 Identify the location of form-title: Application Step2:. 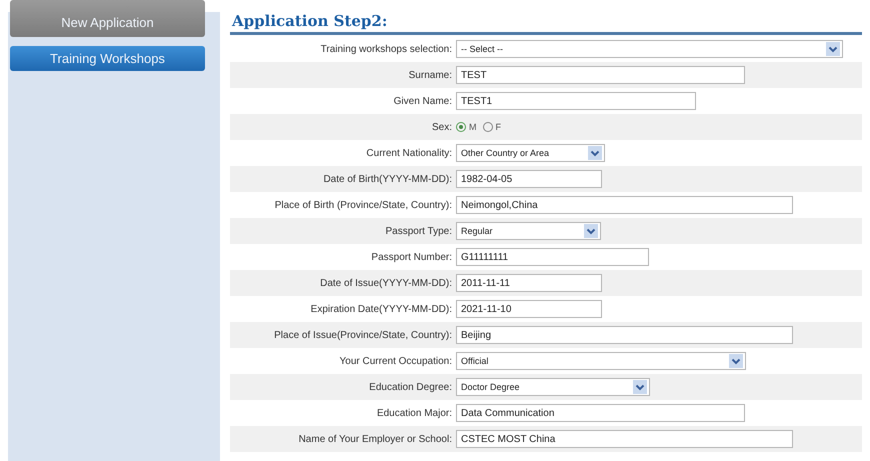
(309, 21).